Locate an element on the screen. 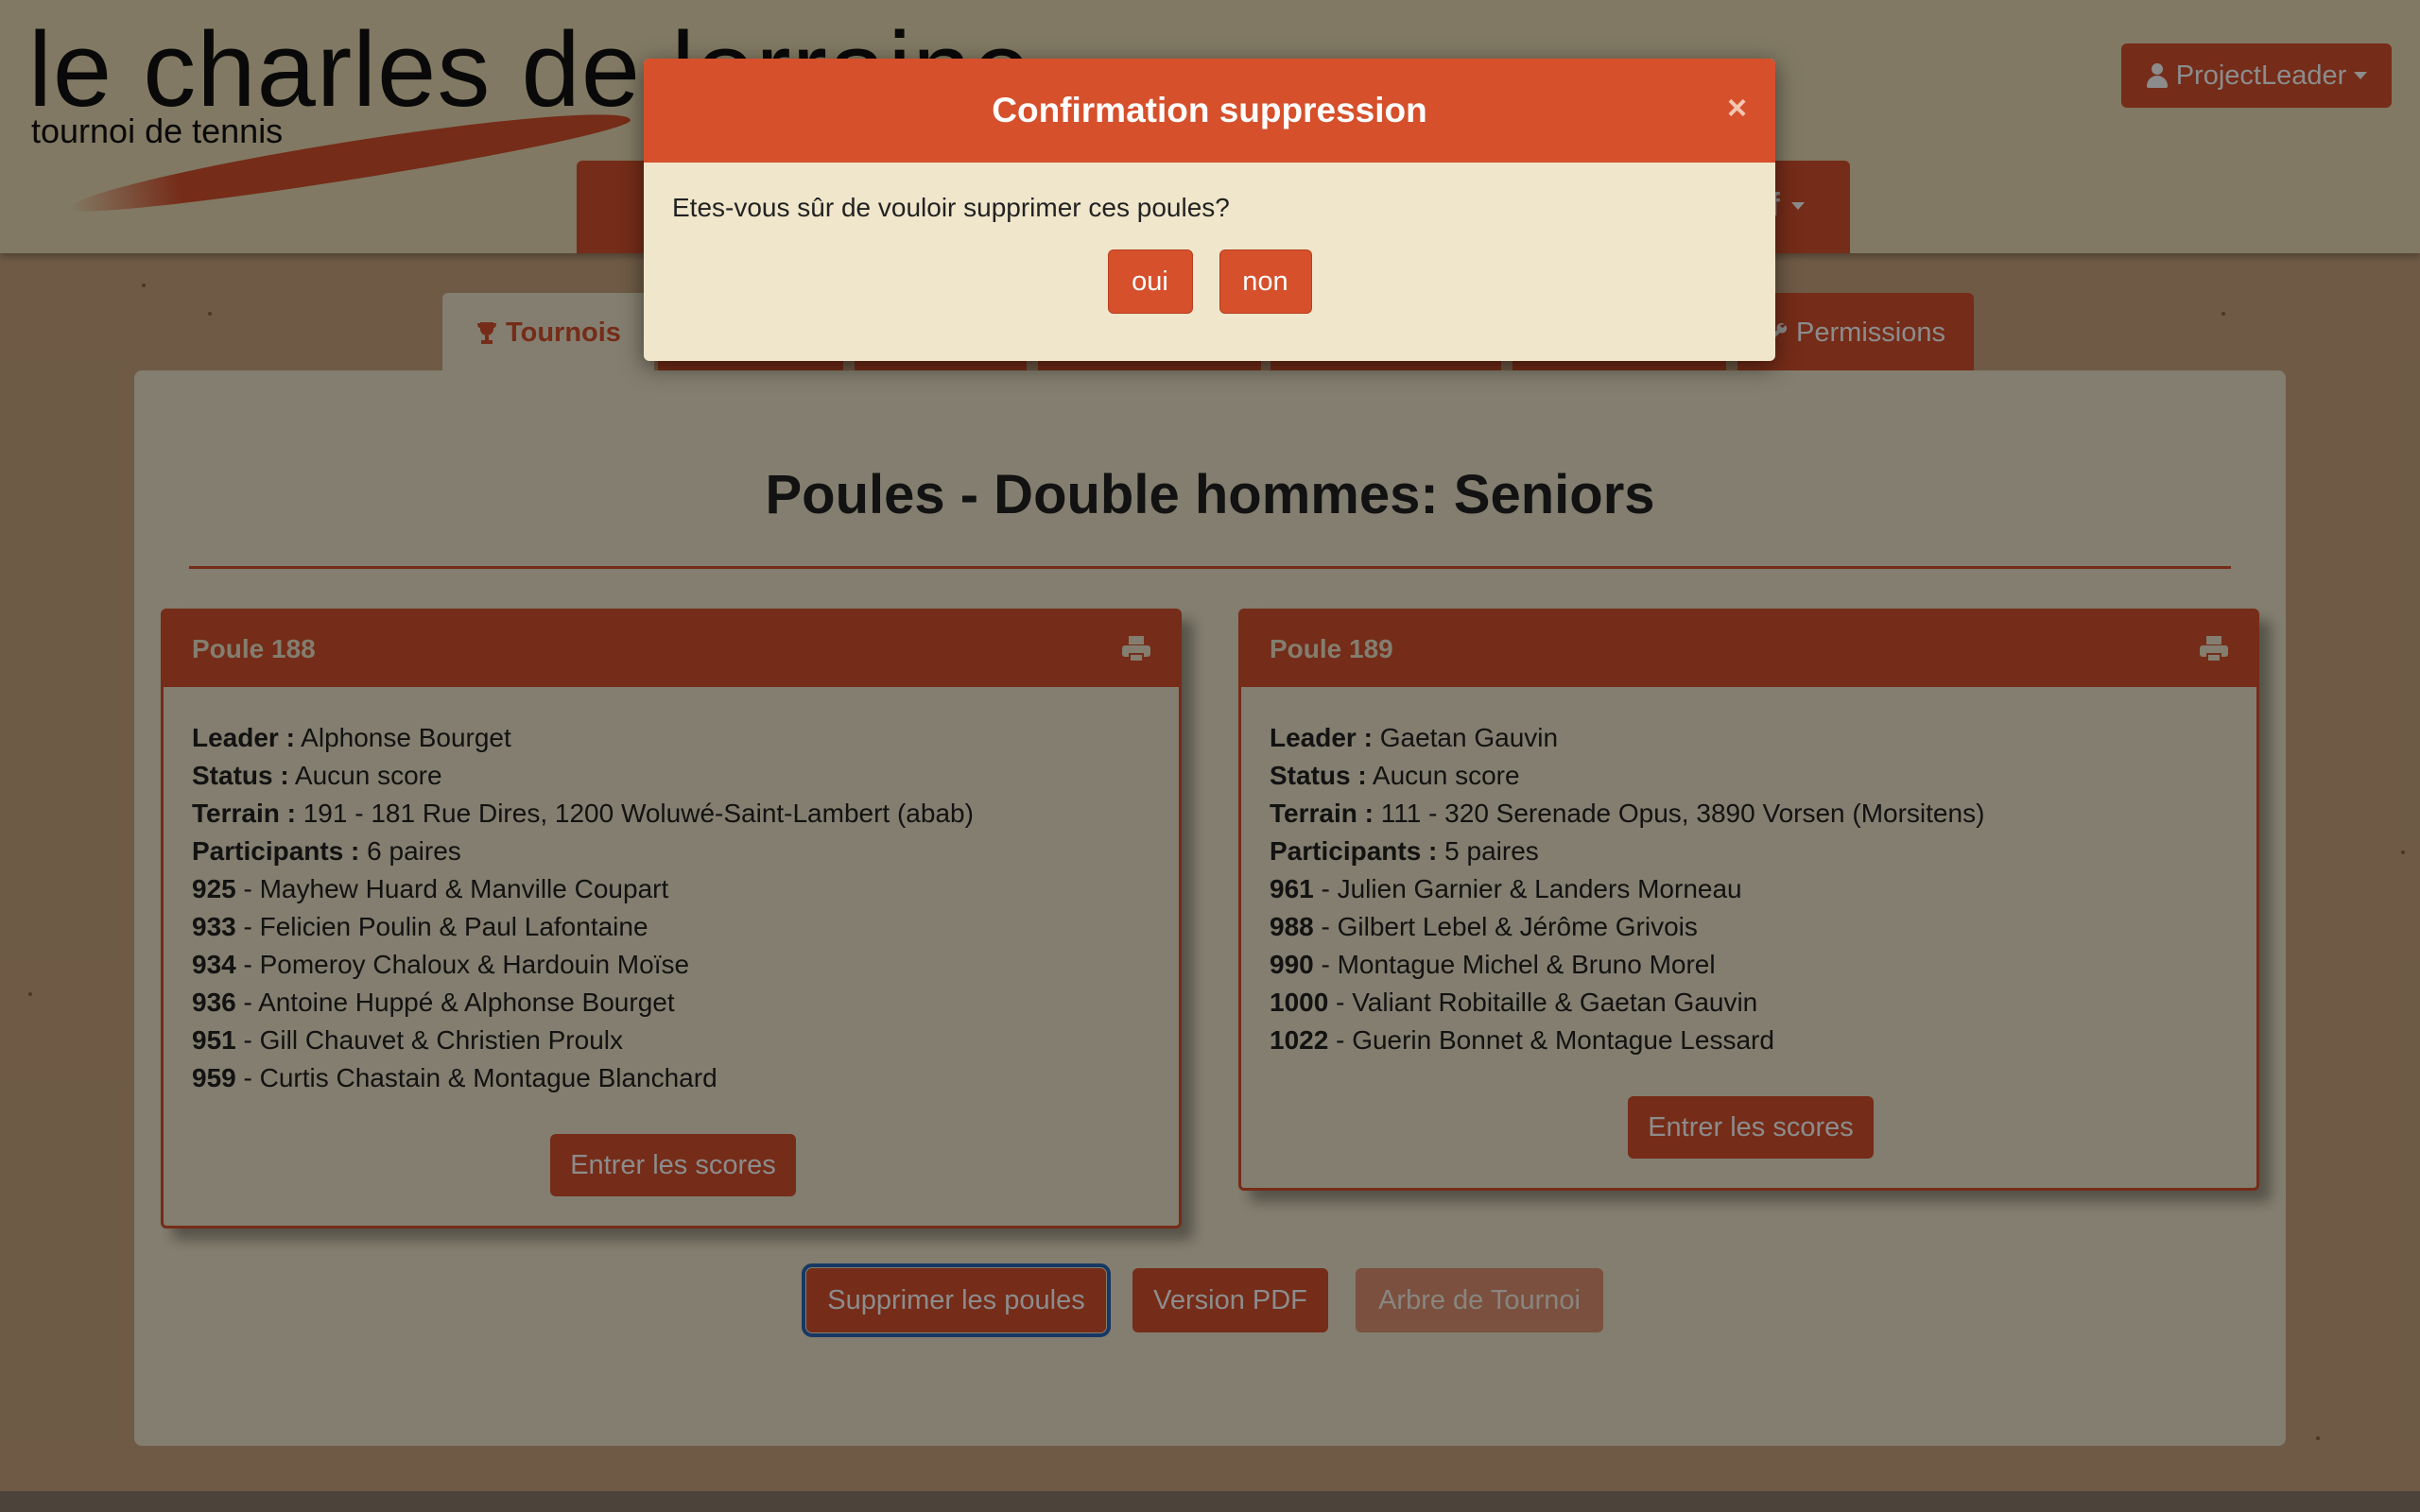 This screenshot has height=1512, width=2420. close-icon: × is located at coordinates (1737, 108).